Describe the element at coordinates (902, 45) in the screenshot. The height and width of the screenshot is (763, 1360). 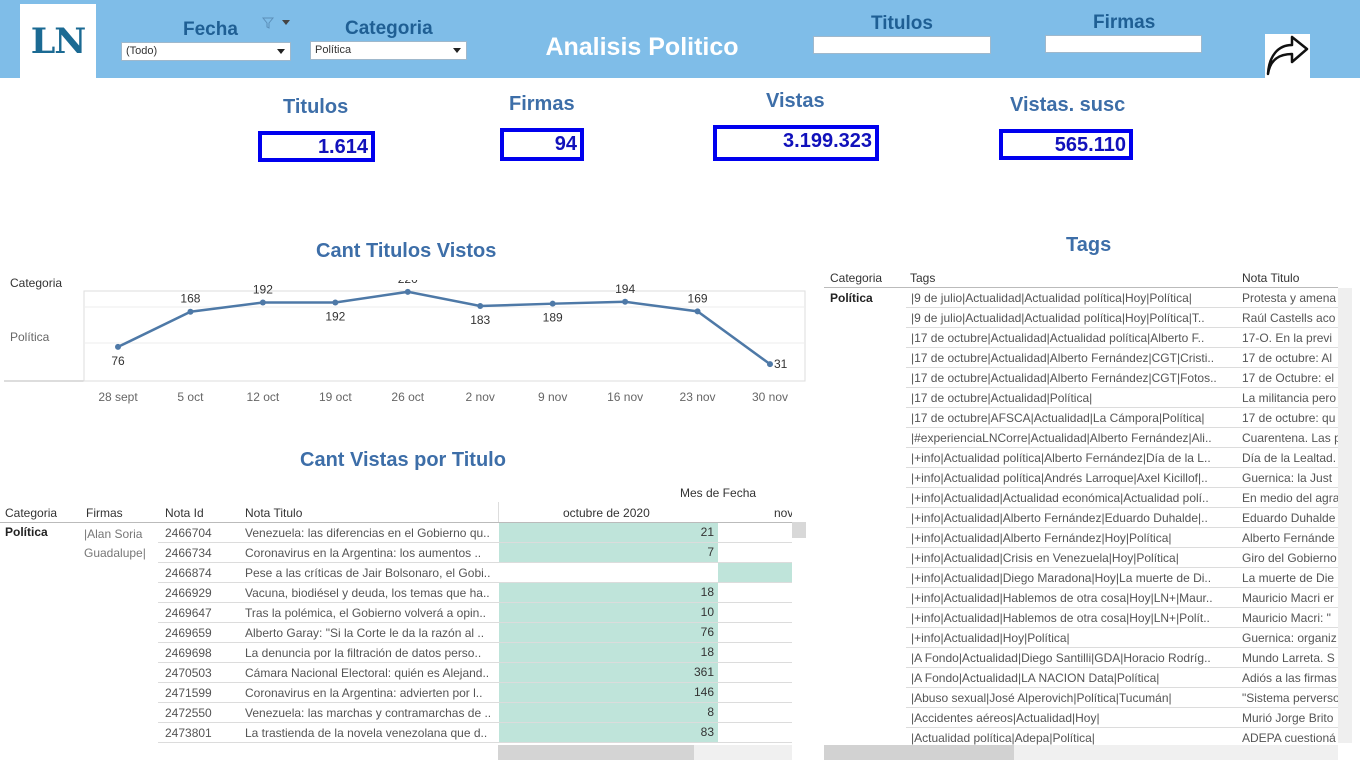
I see `titulos-search-input` at that location.